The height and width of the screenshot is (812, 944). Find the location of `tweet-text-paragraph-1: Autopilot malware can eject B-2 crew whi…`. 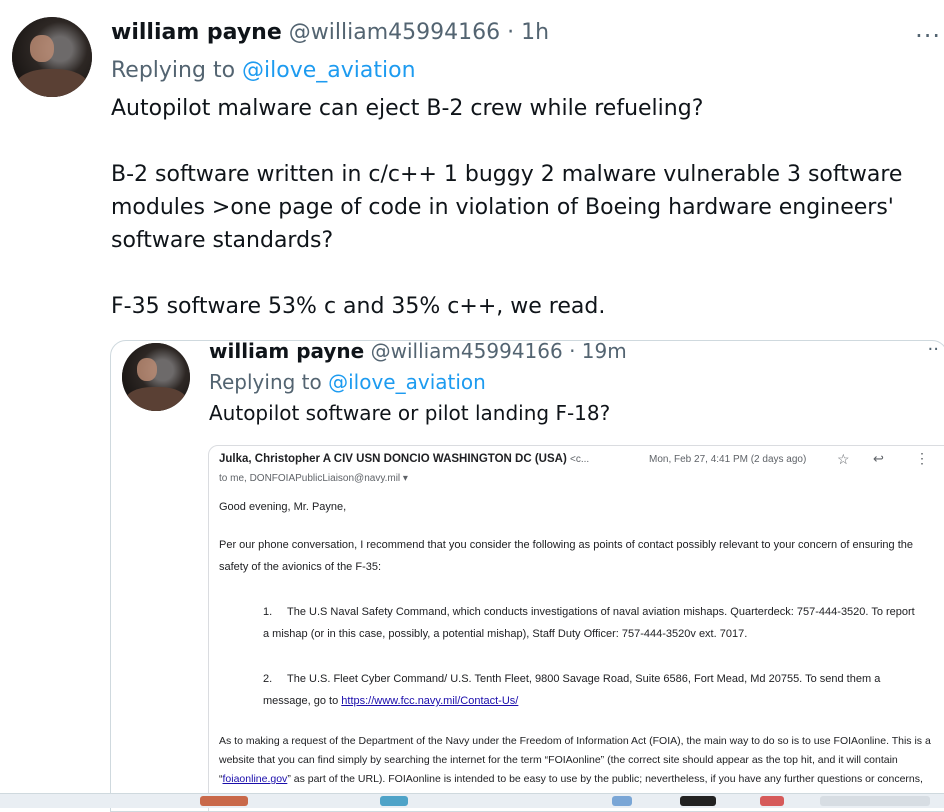

tweet-text-paragraph-1: Autopilot malware can eject B-2 crew whi… is located at coordinates (407, 108).